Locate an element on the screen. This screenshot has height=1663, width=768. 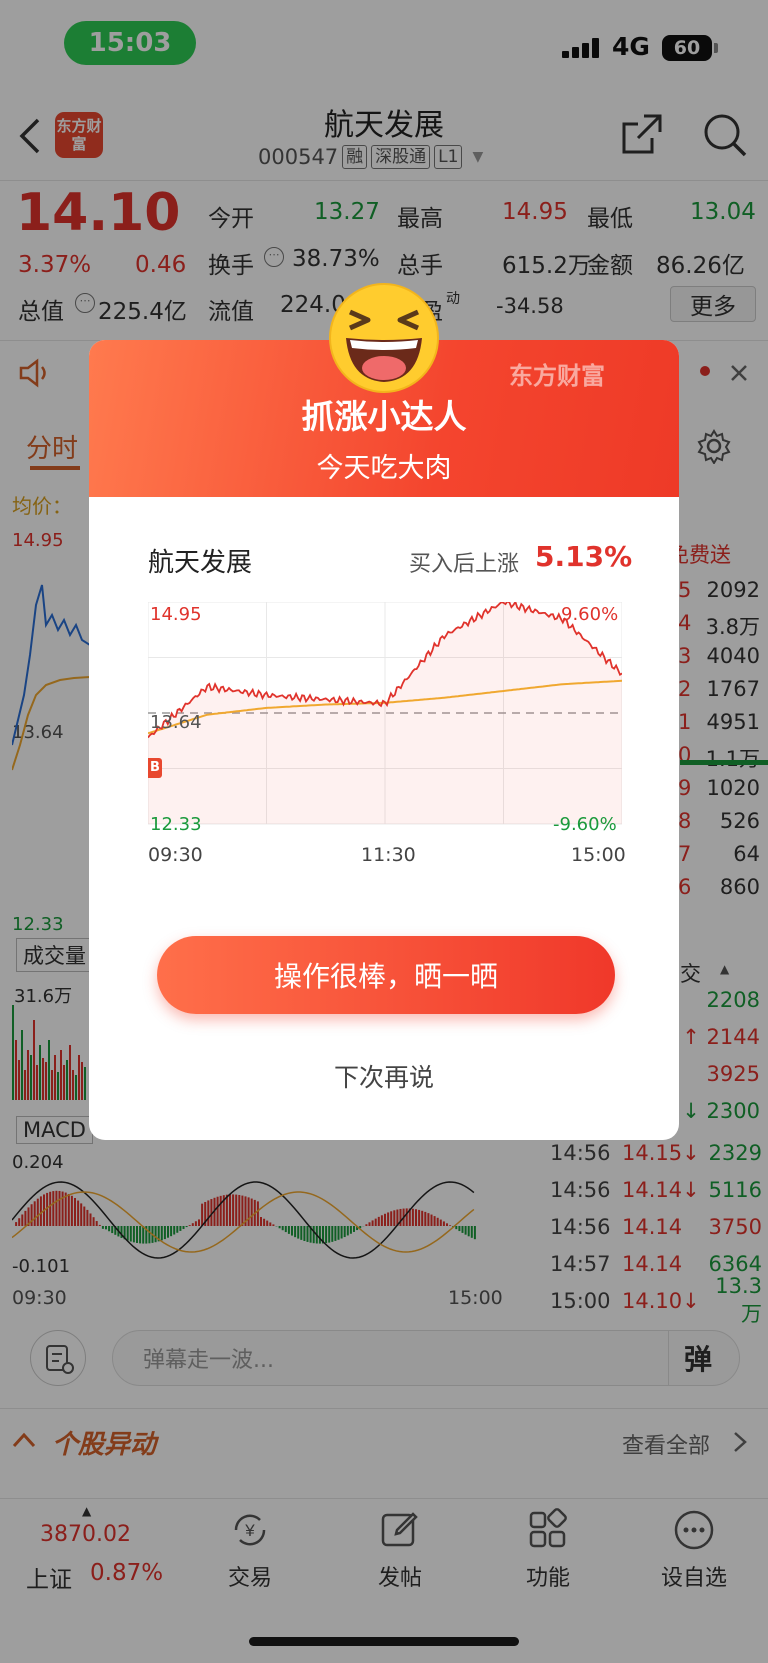
modal-gain-value: 5.13% is located at coordinates (584, 556).